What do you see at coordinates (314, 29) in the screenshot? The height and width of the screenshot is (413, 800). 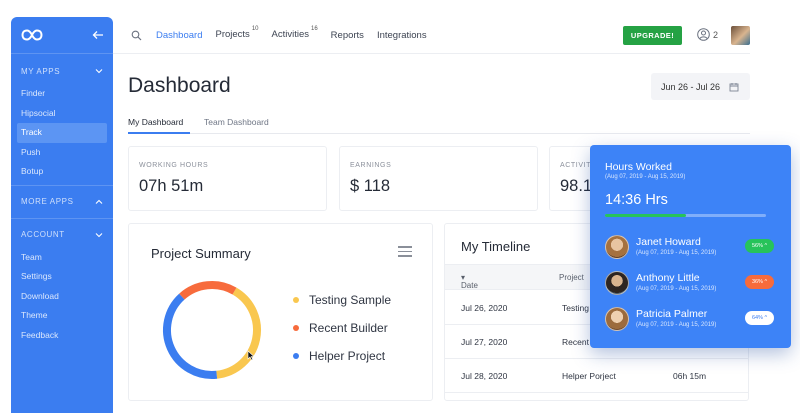 I see `nav-badge: 16` at bounding box center [314, 29].